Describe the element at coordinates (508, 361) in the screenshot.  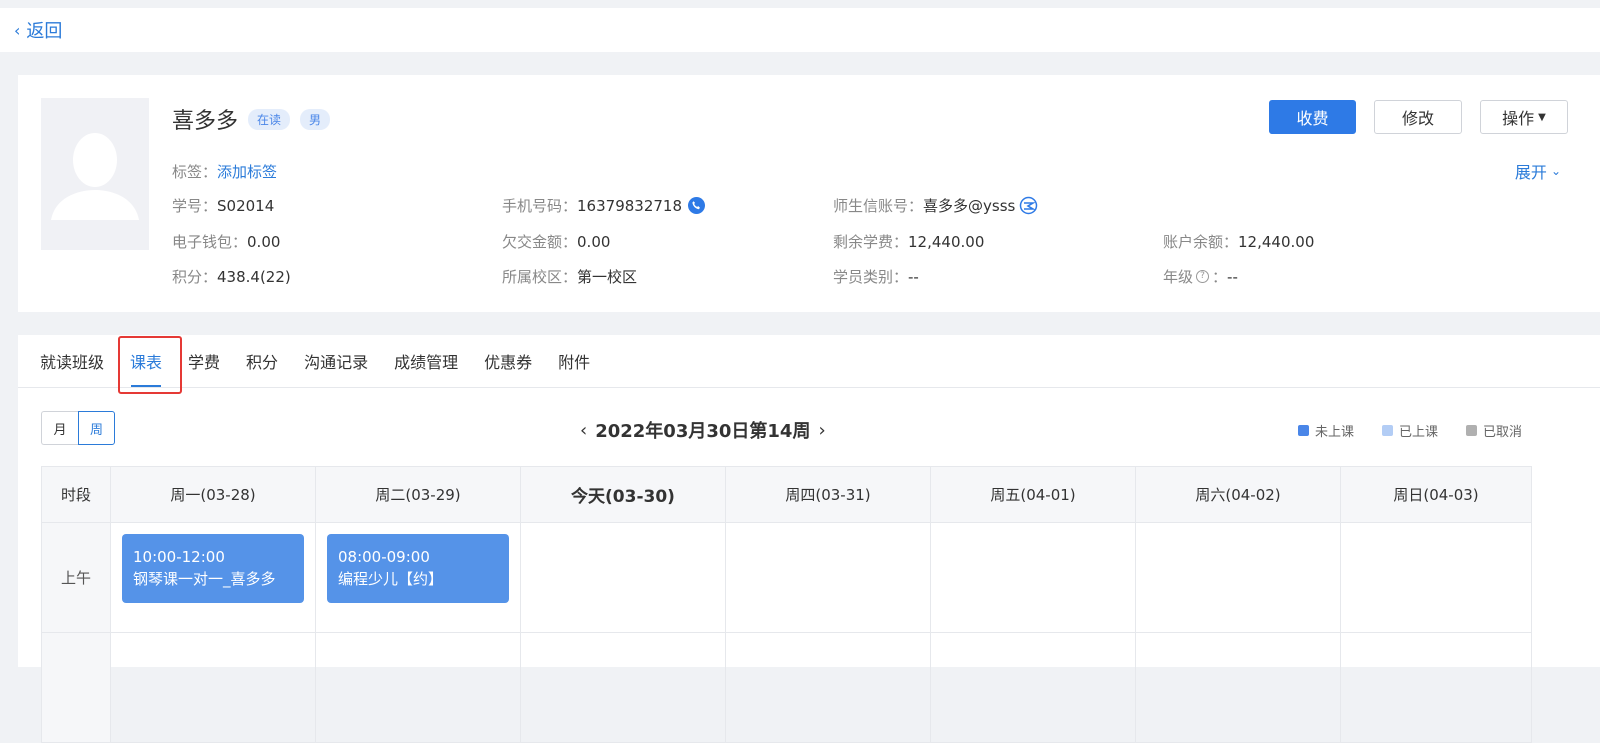
I see `tab-coupons: 优惠券` at that location.